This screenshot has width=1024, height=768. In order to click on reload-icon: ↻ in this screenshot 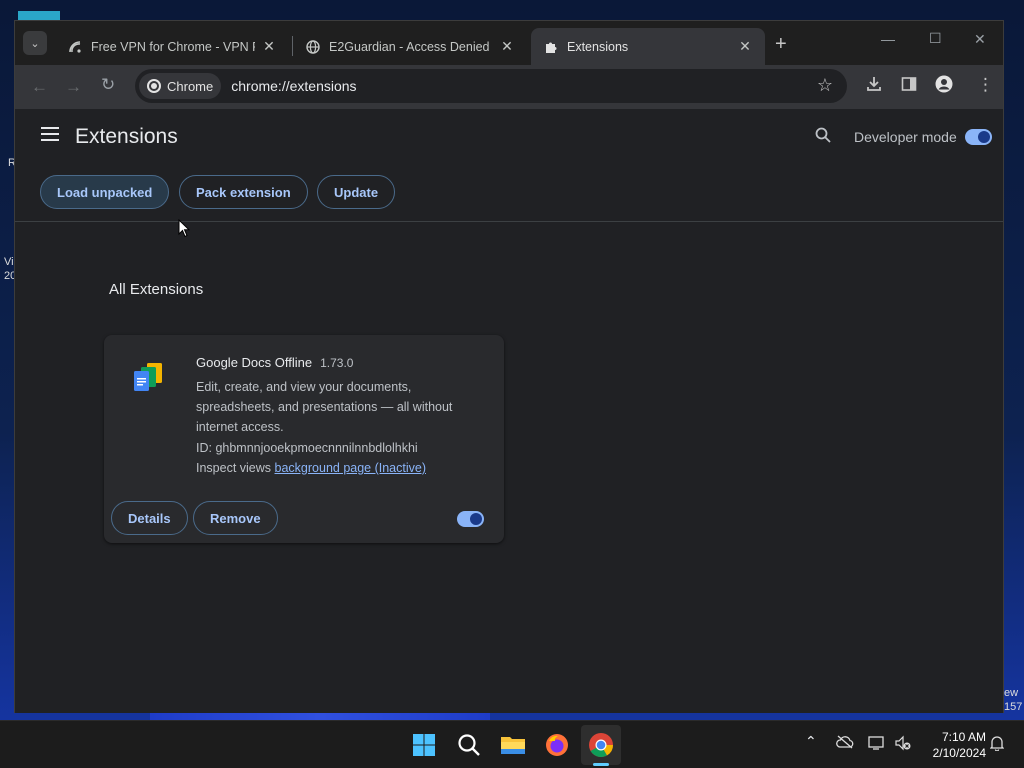, I will do `click(108, 85)`.